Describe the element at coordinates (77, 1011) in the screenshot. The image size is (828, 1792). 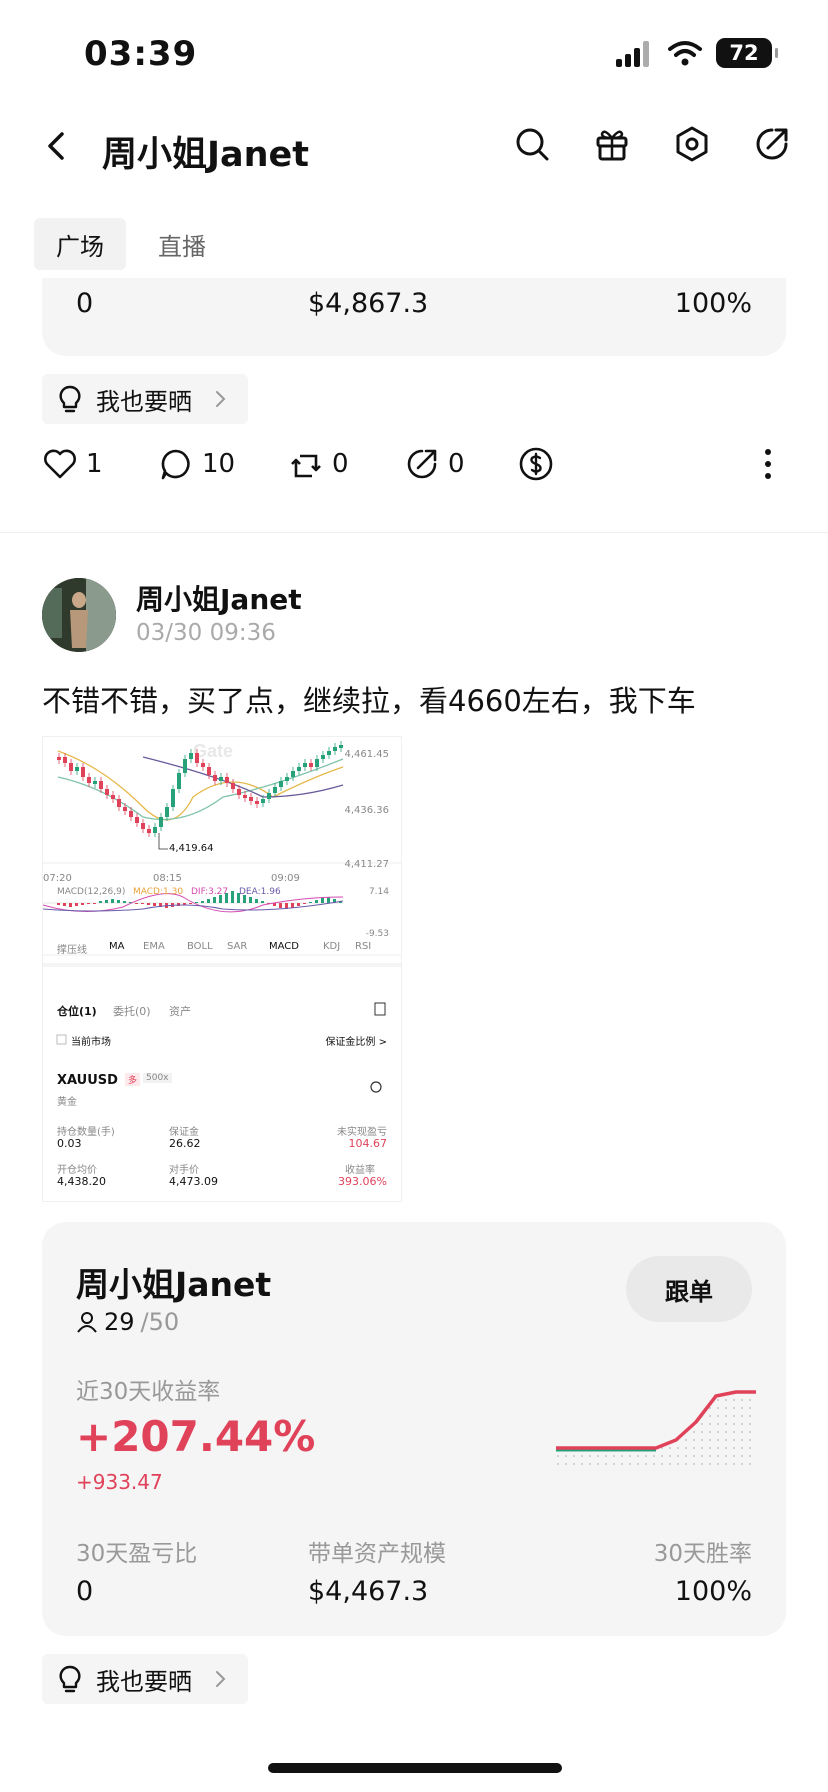
I see `ss-pos-tab-0: 仓位(1)` at that location.